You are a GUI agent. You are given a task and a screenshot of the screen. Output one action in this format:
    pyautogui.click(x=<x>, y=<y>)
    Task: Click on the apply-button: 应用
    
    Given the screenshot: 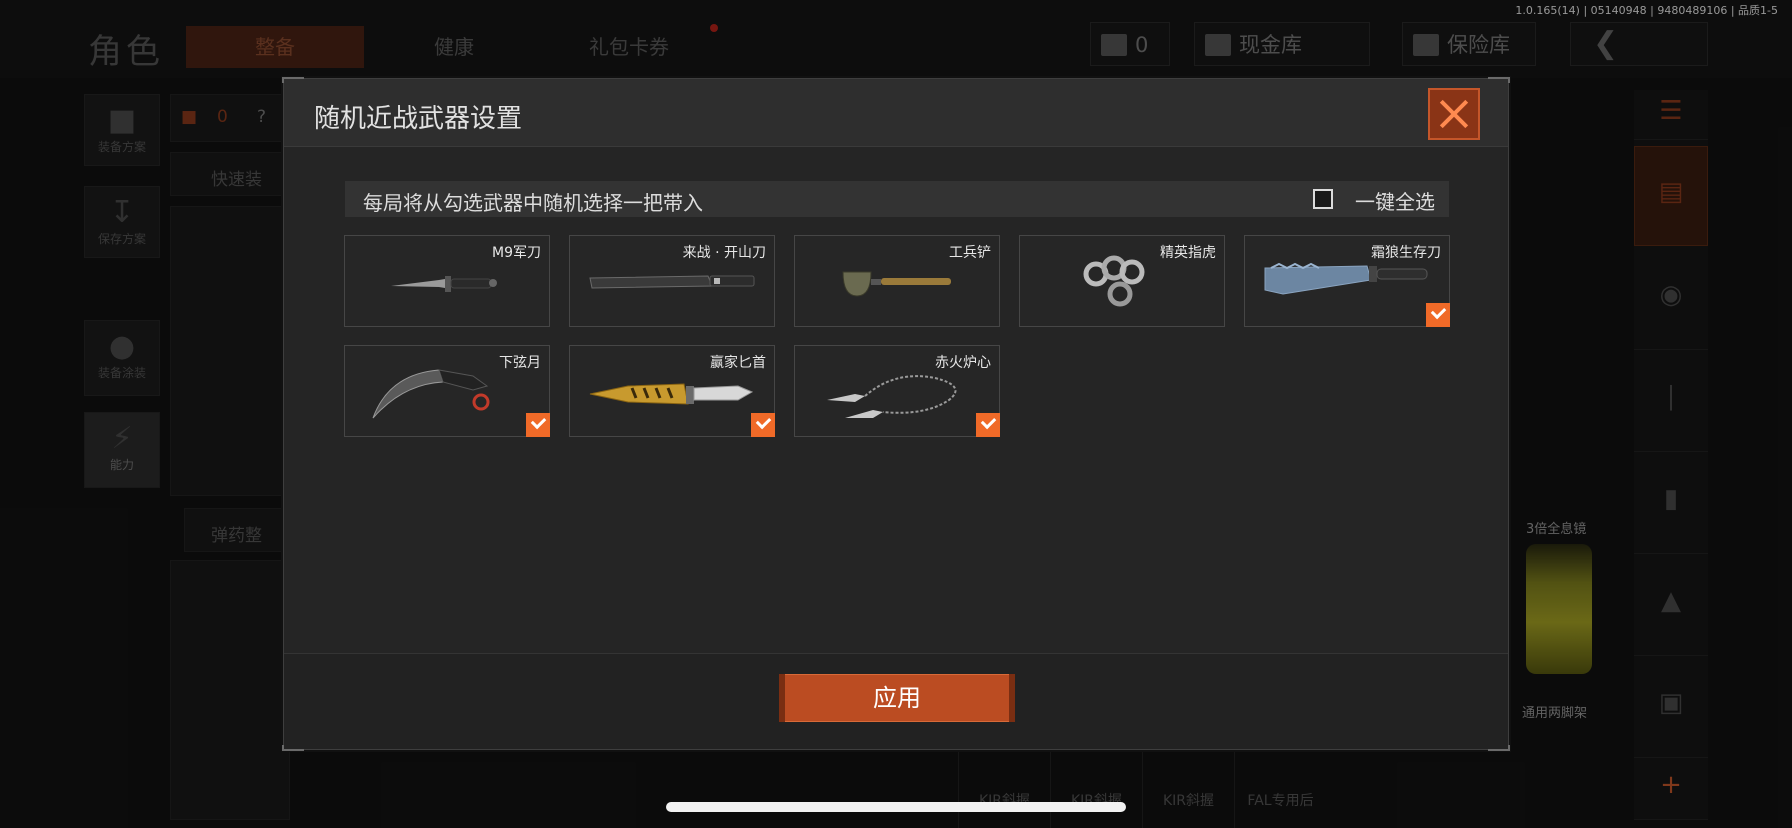 What is the action you would take?
    pyautogui.click(x=897, y=698)
    